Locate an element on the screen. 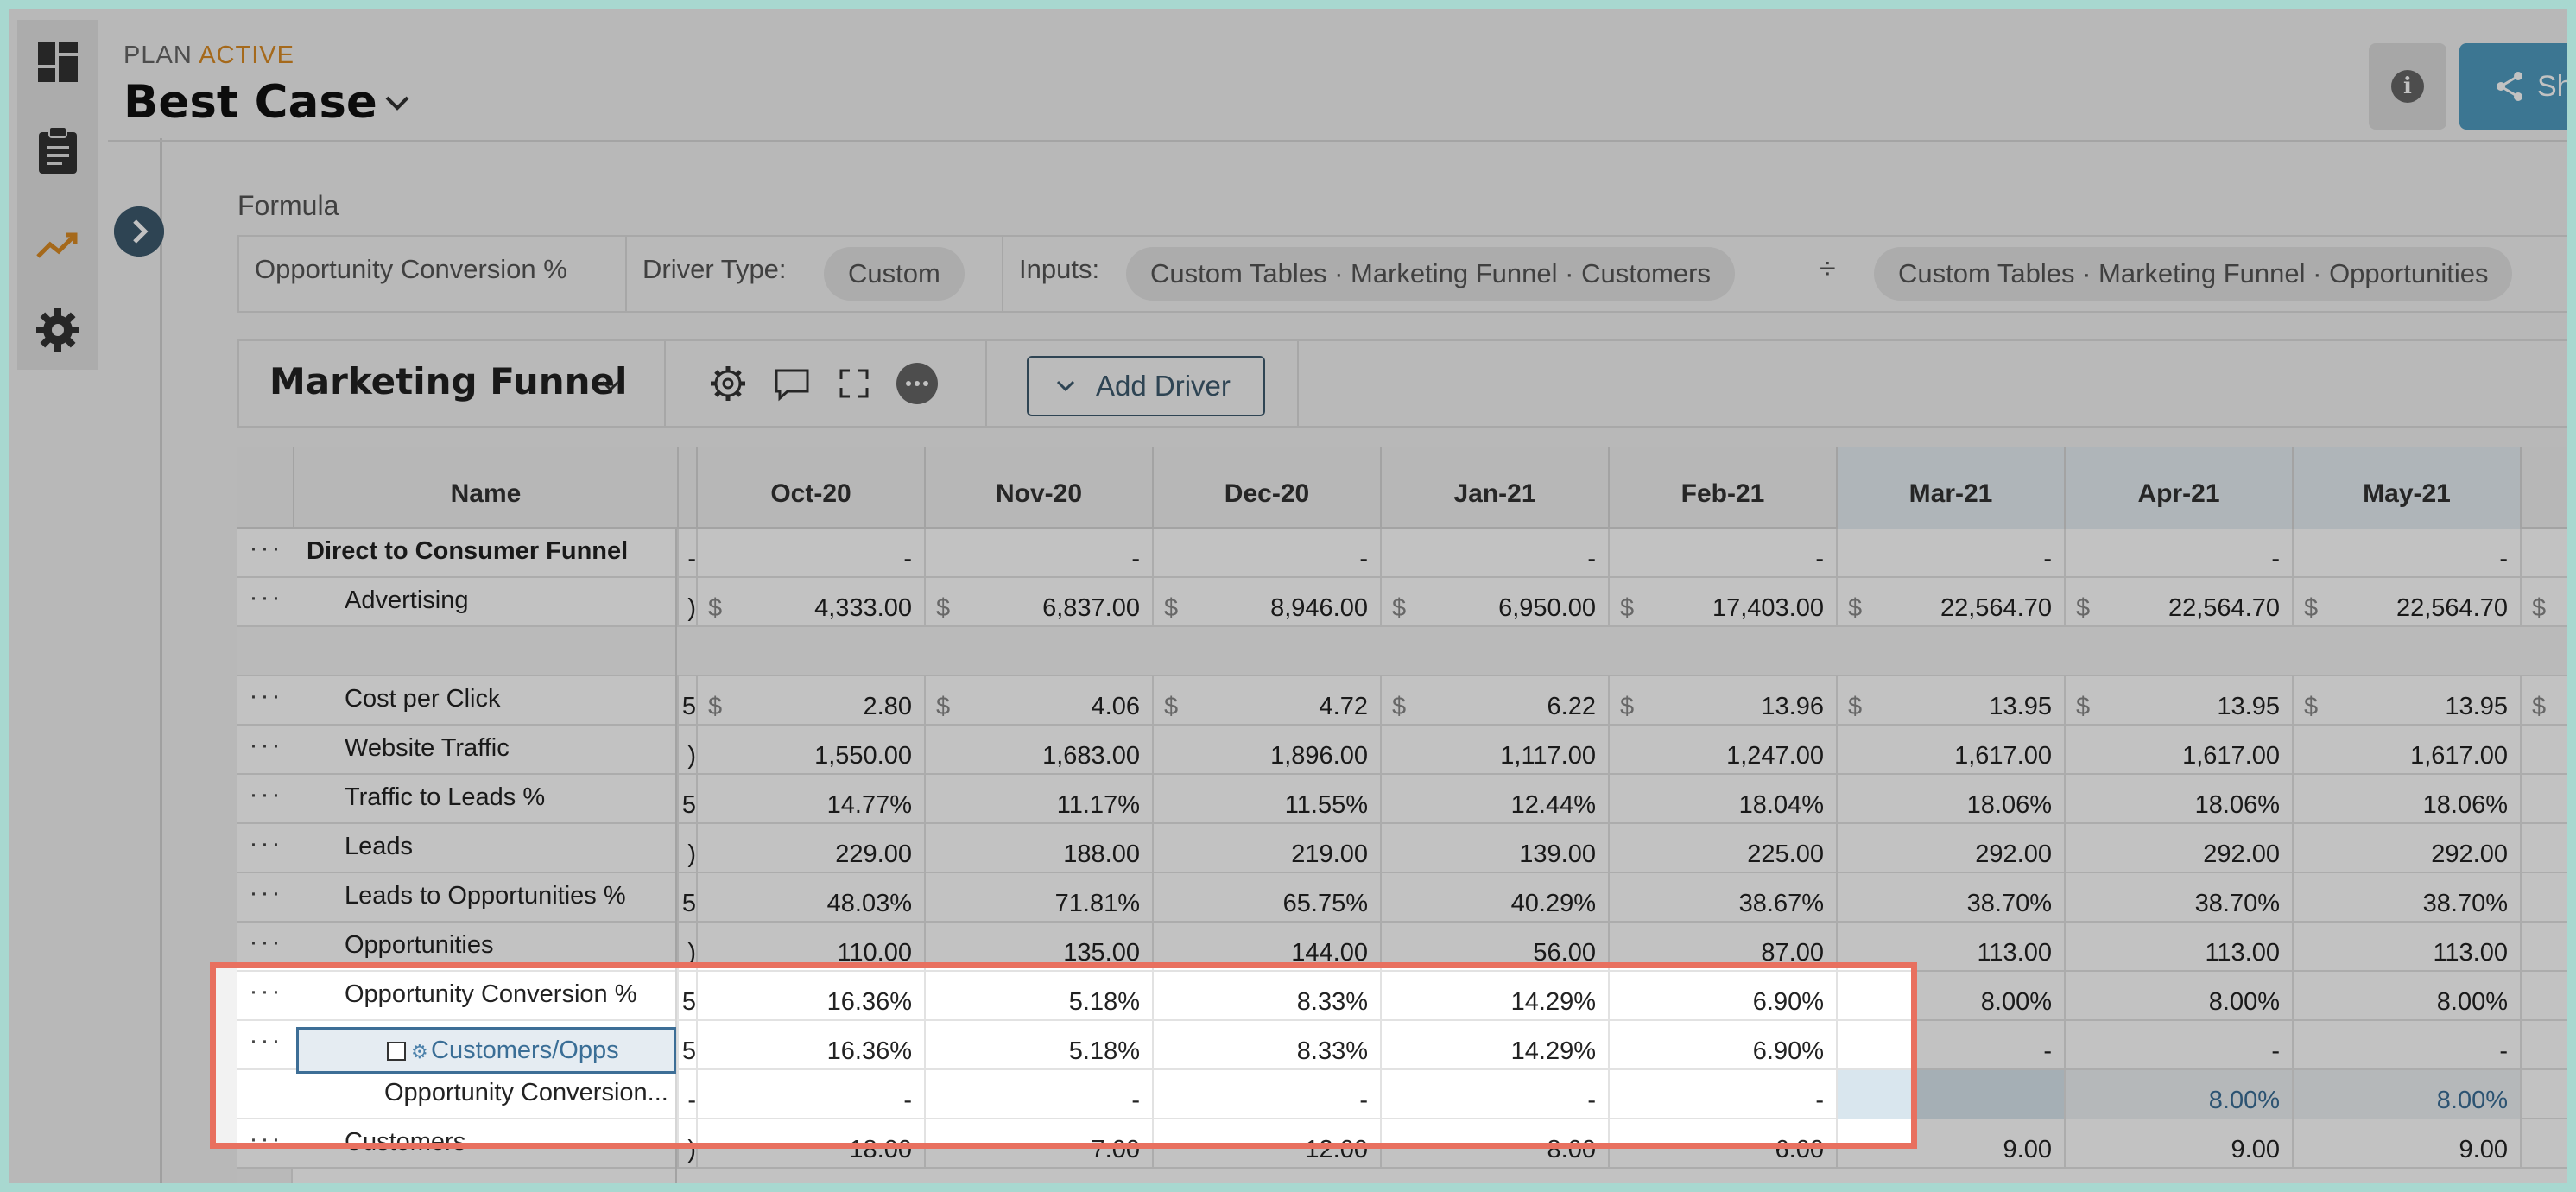 This screenshot has height=1192, width=2576. fullscreen-icon is located at coordinates (854, 383).